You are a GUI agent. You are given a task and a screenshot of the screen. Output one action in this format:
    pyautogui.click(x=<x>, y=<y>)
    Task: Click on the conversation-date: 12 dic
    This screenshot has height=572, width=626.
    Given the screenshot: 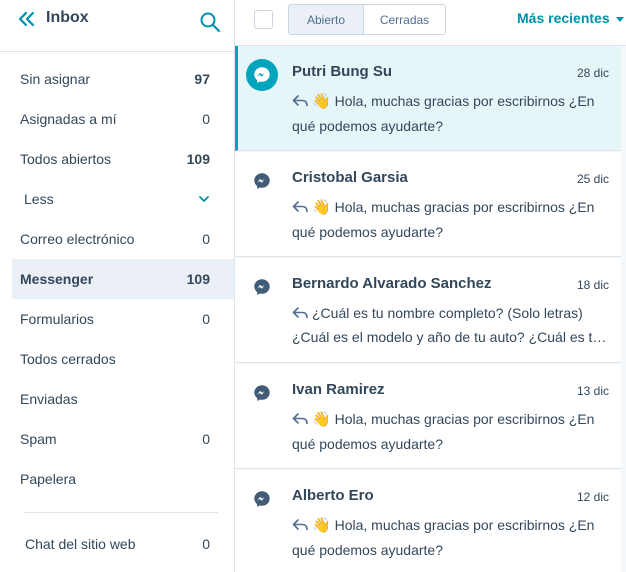 What is the action you would take?
    pyautogui.click(x=592, y=497)
    